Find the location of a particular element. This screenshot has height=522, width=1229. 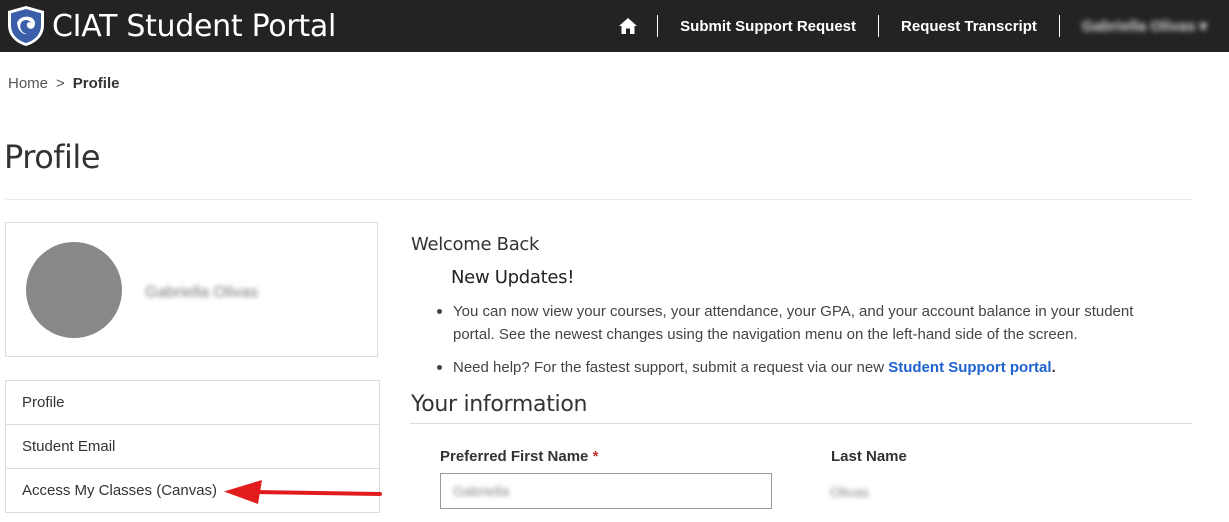

home-button is located at coordinates (628, 26).